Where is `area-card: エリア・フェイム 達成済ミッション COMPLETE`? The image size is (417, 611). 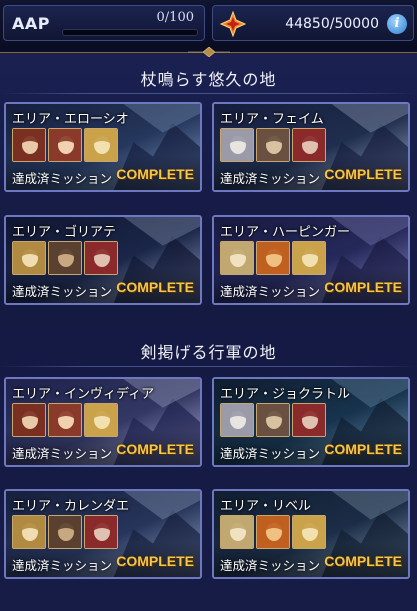
area-card: エリア・フェイム 達成済ミッション COMPLETE is located at coordinates (311, 147).